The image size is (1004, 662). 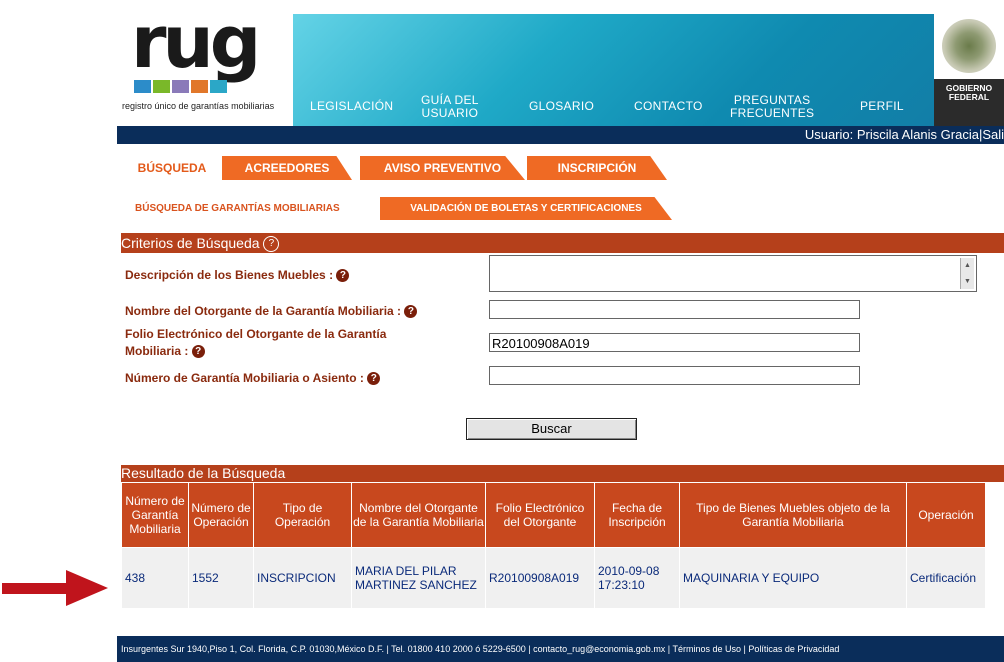 What do you see at coordinates (668, 106) in the screenshot?
I see `nav-contacto: CONTACTO` at bounding box center [668, 106].